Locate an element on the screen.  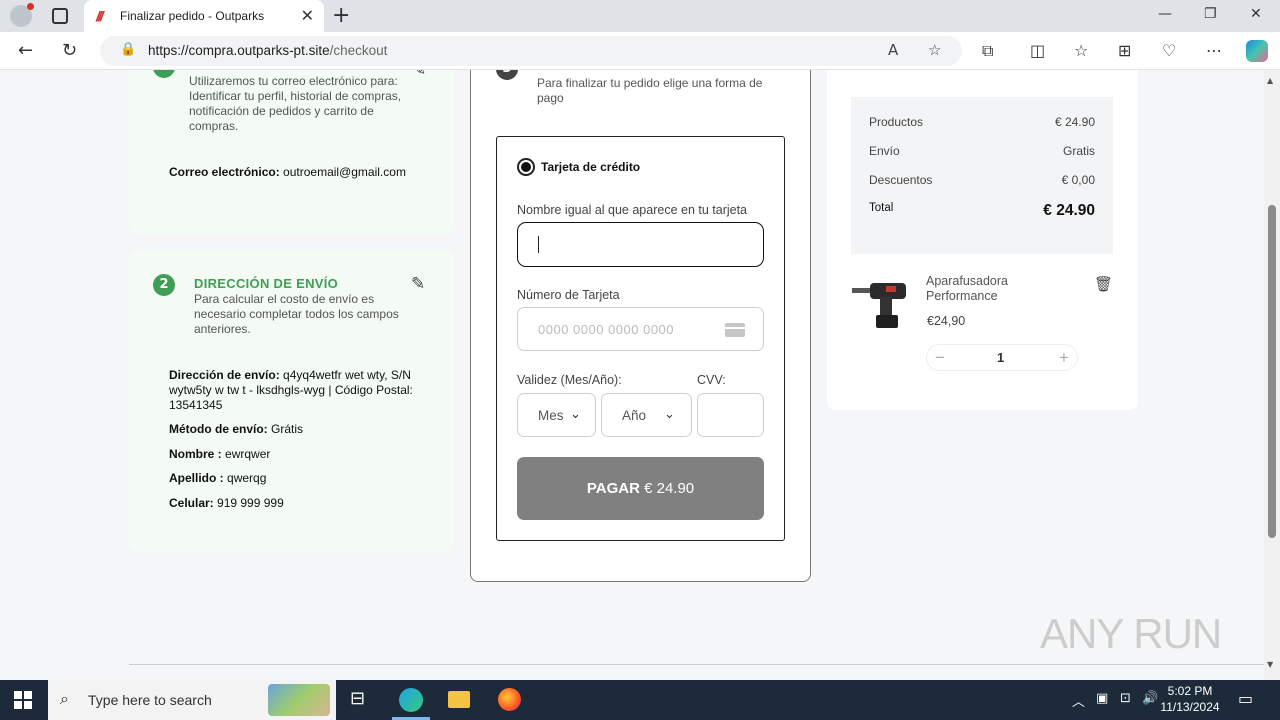
credit-card-option-label: Tarjeta de crédito is located at coordinates (591, 167).